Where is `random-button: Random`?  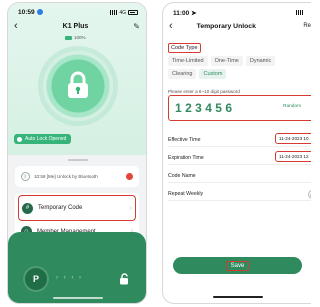 random-button: Random is located at coordinates (292, 106).